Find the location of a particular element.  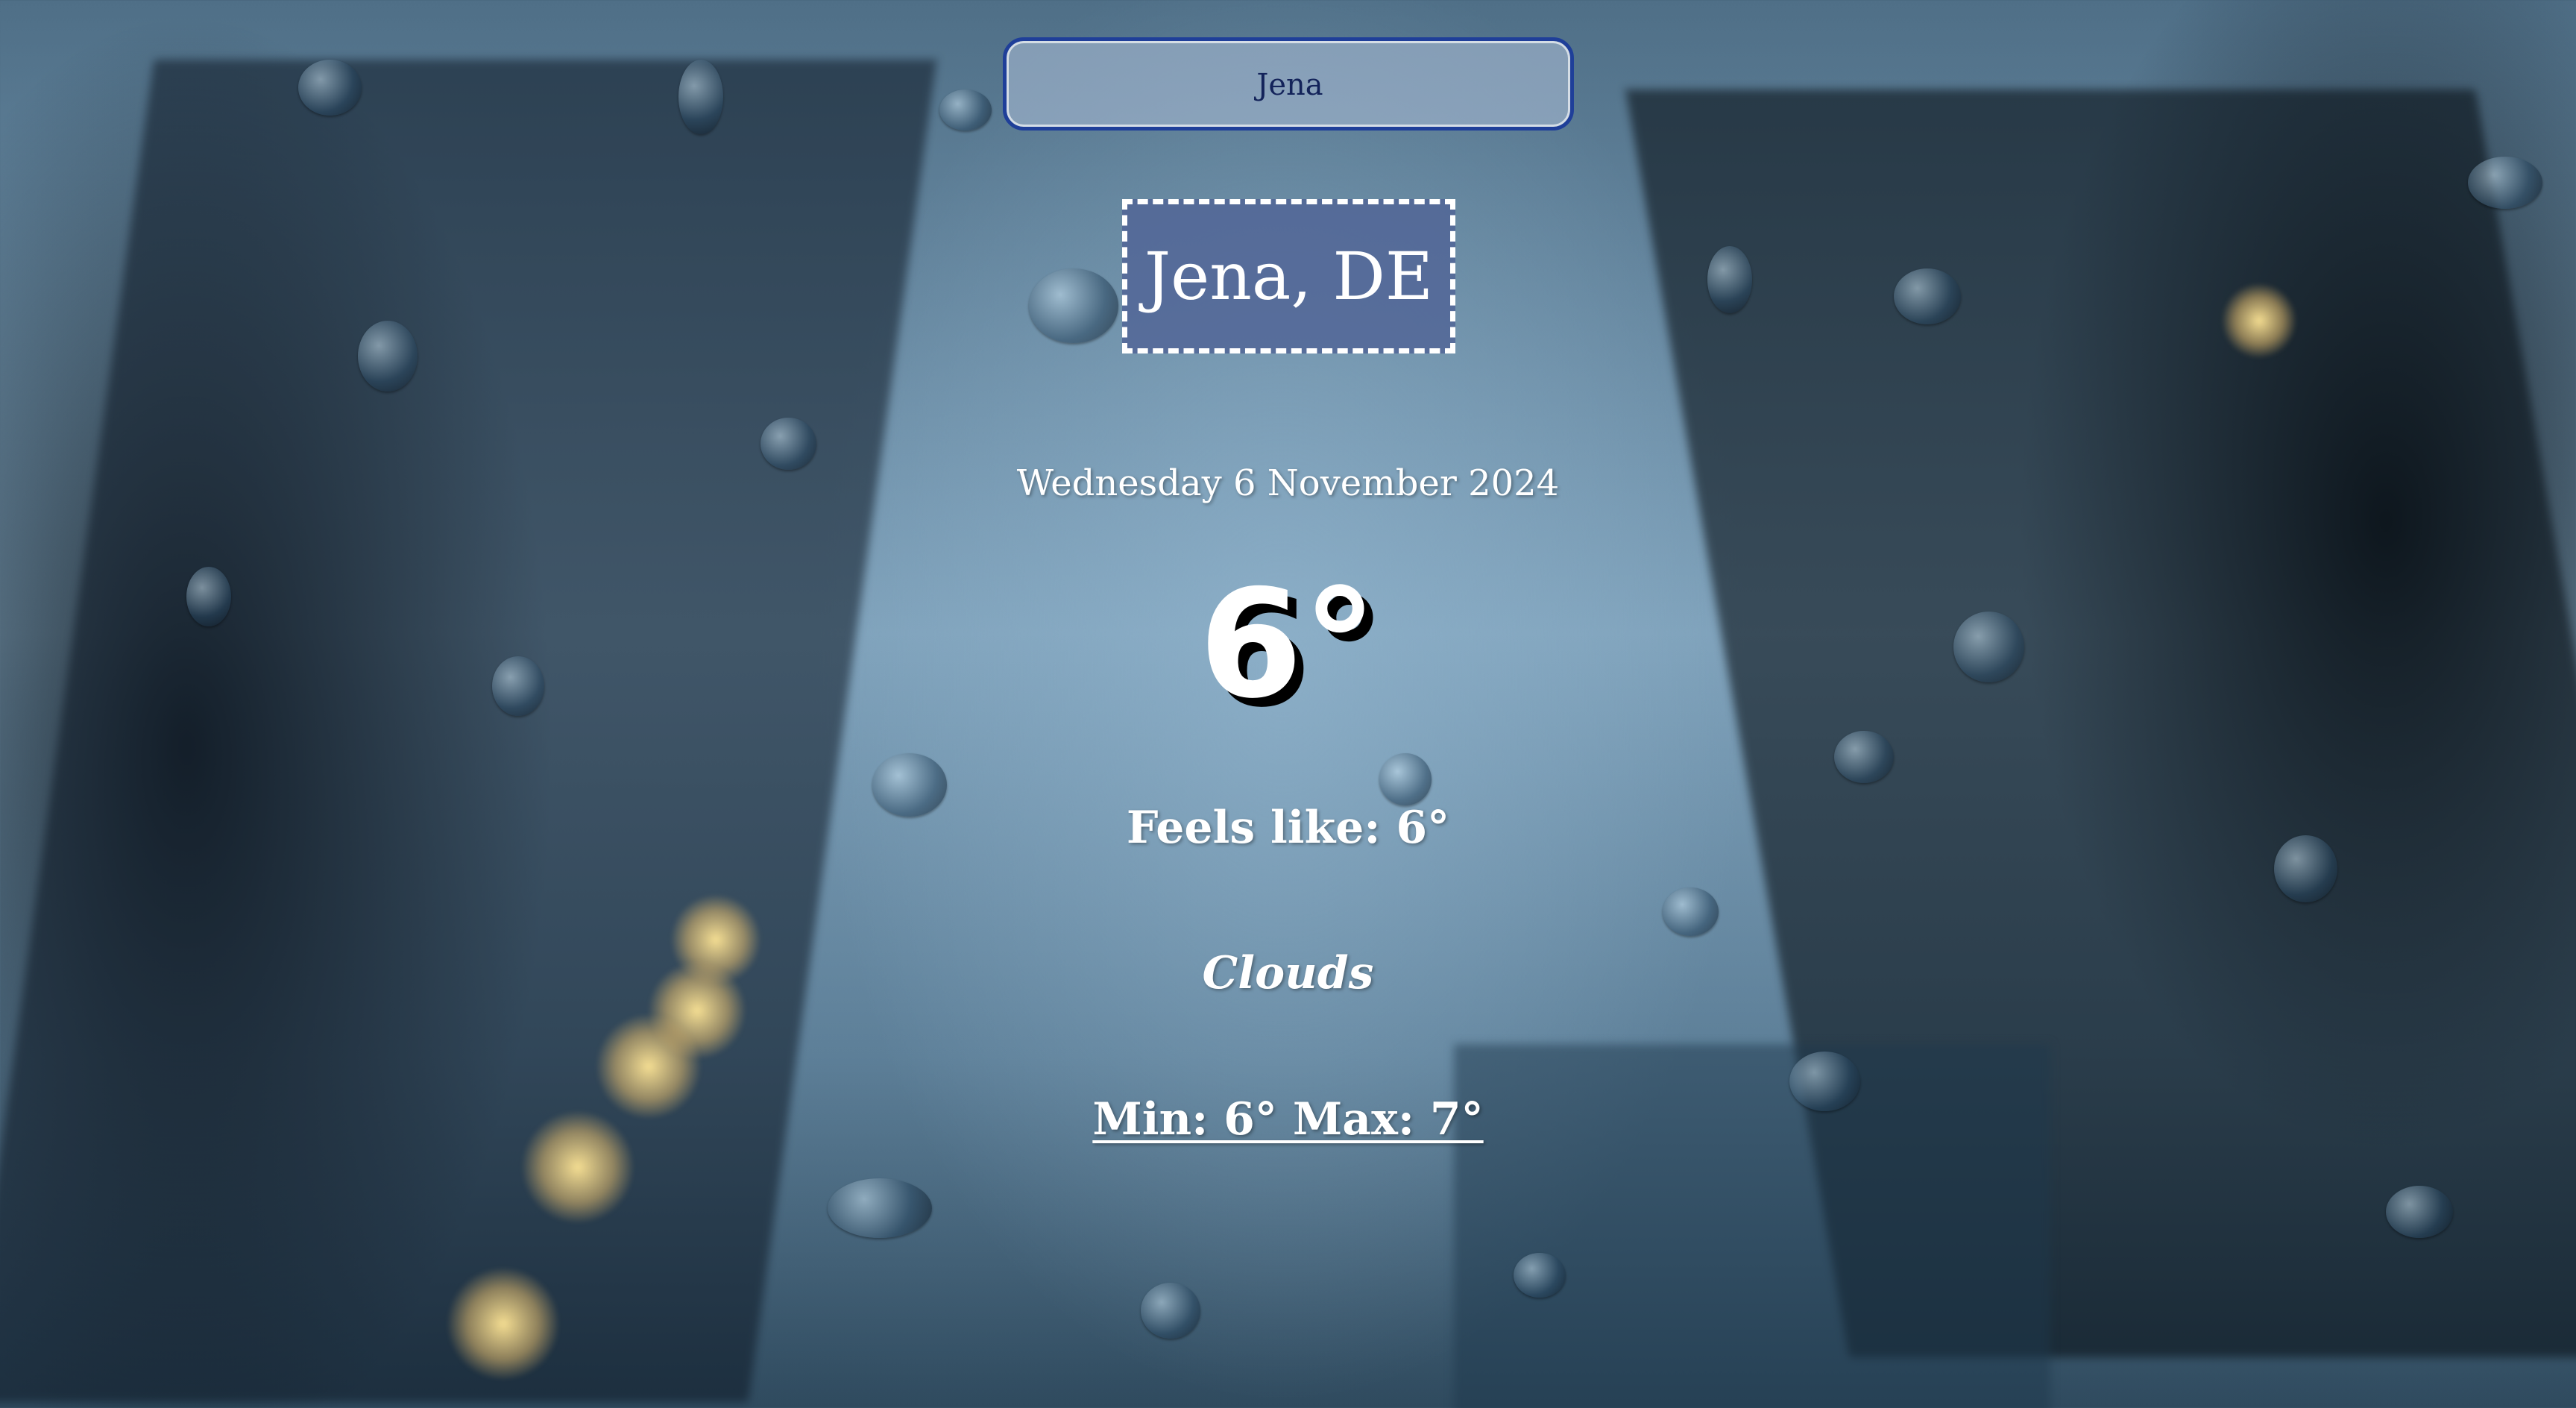

weather-condition: Clouds is located at coordinates (1288, 973).